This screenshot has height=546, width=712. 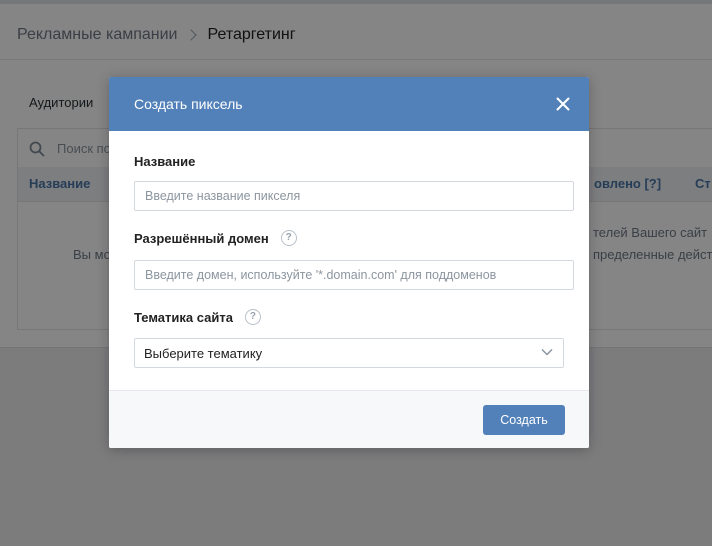 What do you see at coordinates (201, 238) in the screenshot?
I see `domain-label-text: Разрешённый домен` at bounding box center [201, 238].